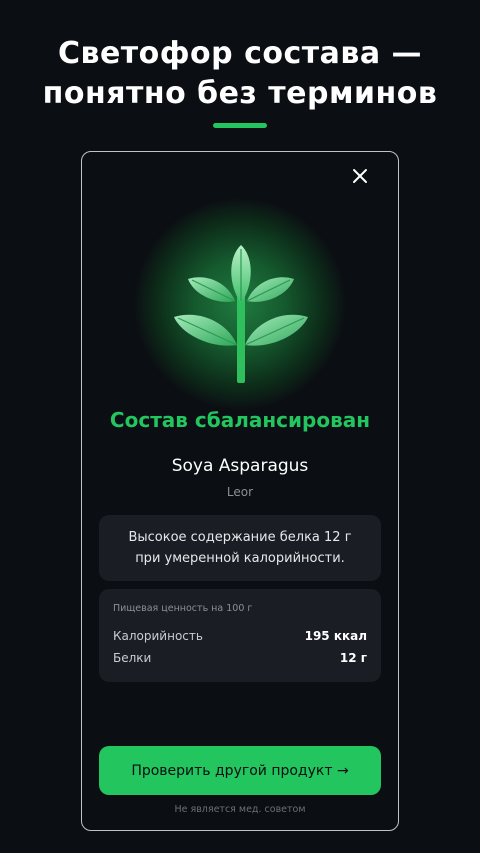 This screenshot has height=853, width=480. I want to click on close-icon, so click(360, 176).